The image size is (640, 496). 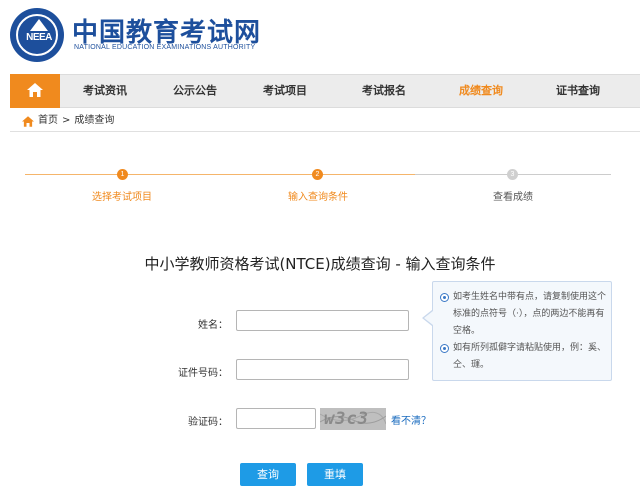 I want to click on name-input, so click(x=322, y=320).